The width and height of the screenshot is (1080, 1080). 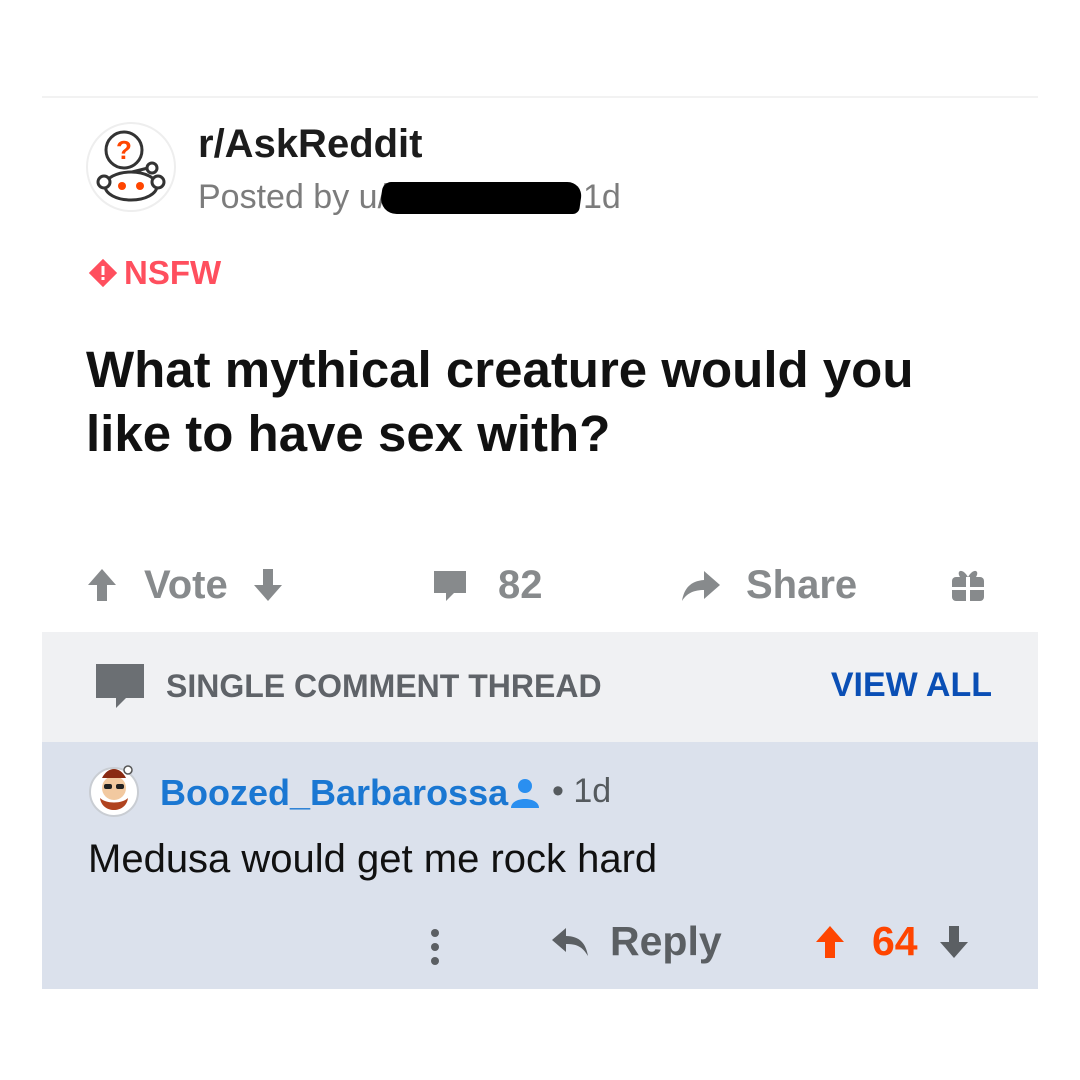 I want to click on vote-label: Vote, so click(x=186, y=584).